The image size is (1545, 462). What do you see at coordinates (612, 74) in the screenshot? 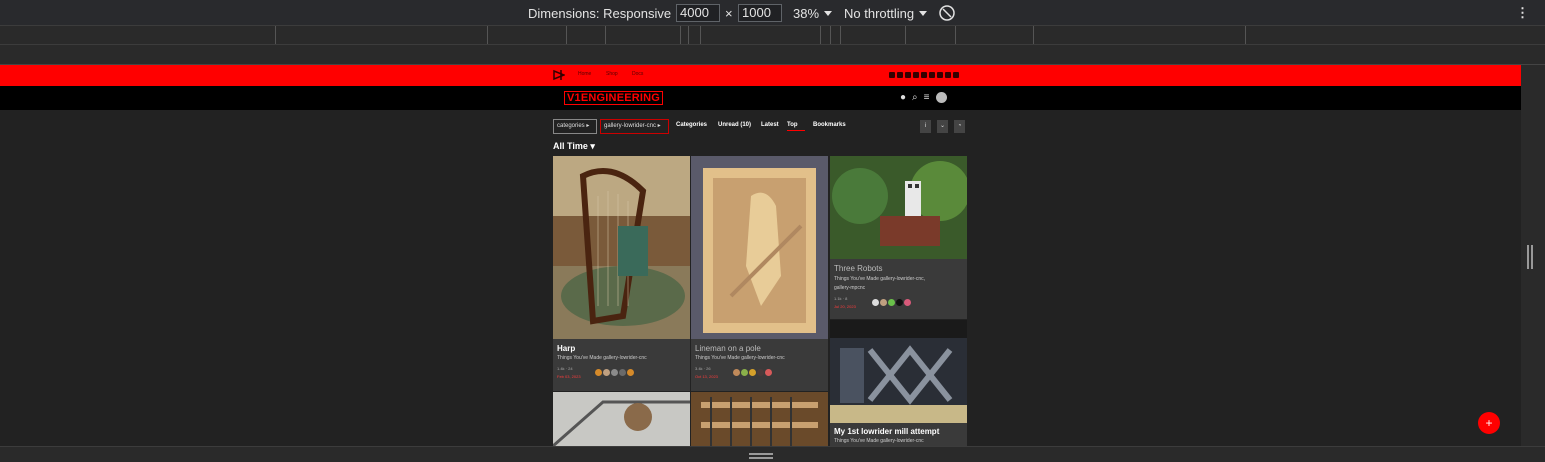
I see `top-nav-shop: Shop` at bounding box center [612, 74].